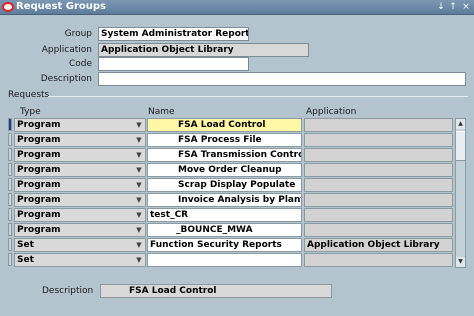 The width and height of the screenshot is (474, 316). What do you see at coordinates (68, 291) in the screenshot?
I see `footer-description-label: Description` at bounding box center [68, 291].